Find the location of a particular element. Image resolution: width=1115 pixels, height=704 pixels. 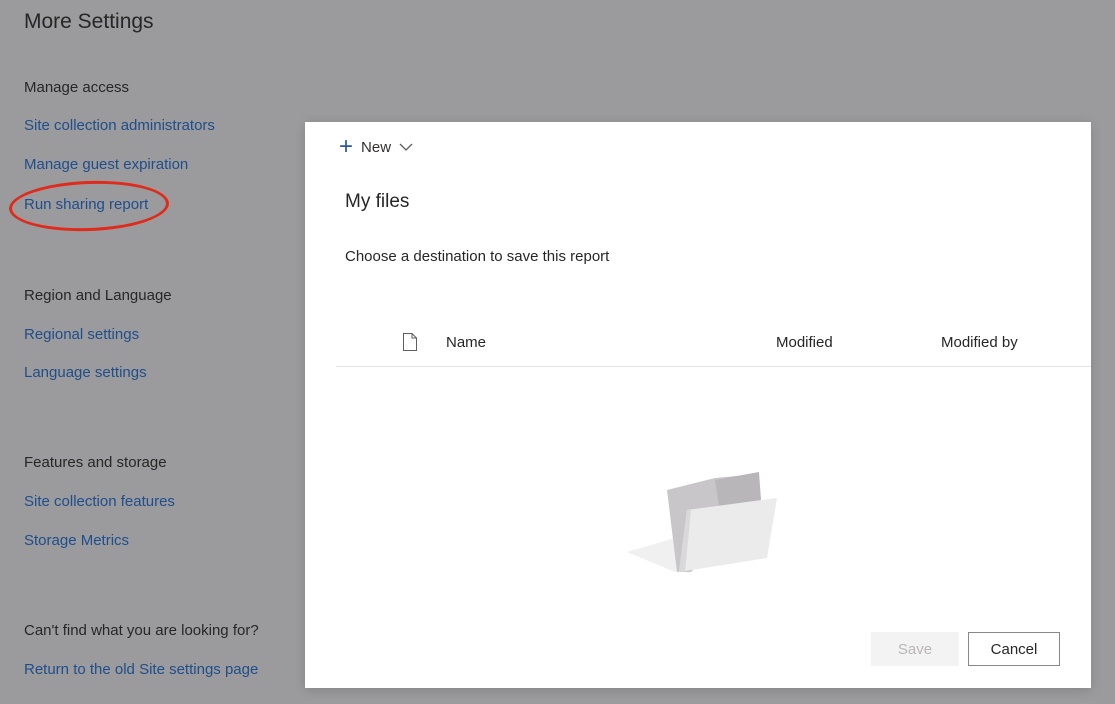

column-header-modified: Modified is located at coordinates (804, 342).